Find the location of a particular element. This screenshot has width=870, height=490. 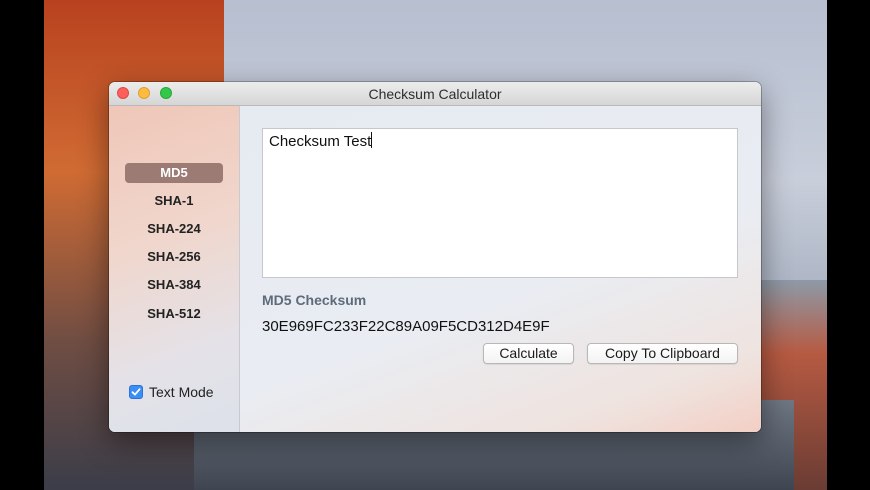

text-mode-label: Text Mode is located at coordinates (181, 392).